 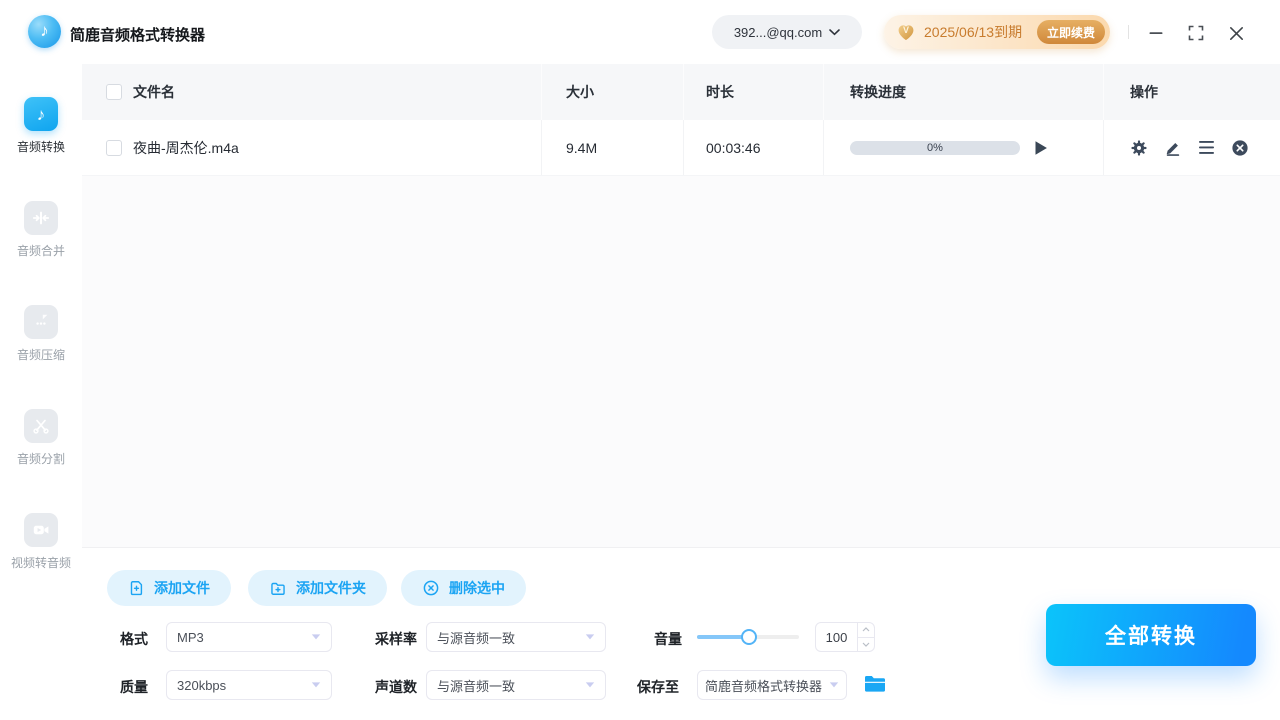 What do you see at coordinates (396, 639) in the screenshot?
I see `sample-rate-label: 采样率` at bounding box center [396, 639].